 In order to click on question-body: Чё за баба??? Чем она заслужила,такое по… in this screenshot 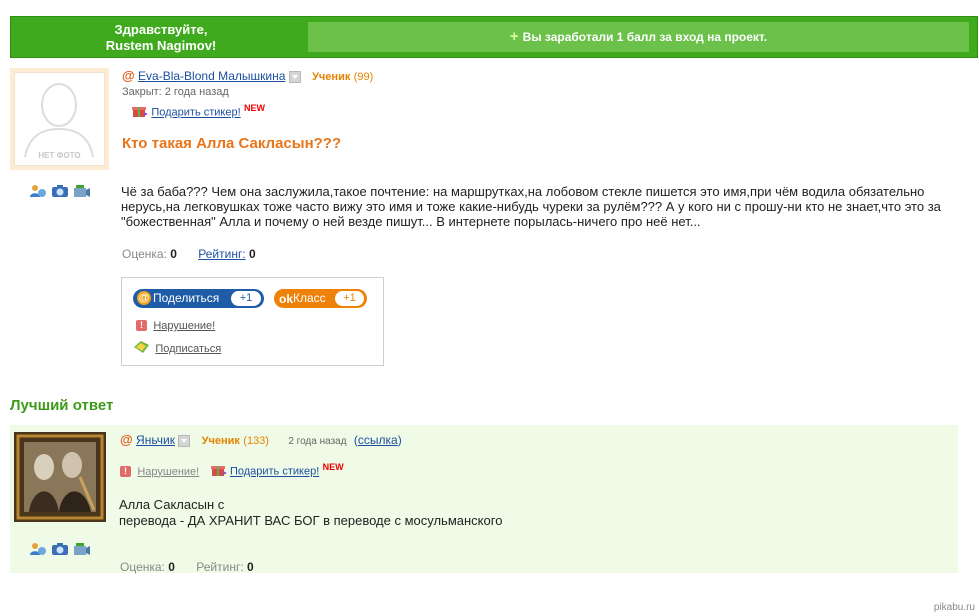, I will do `click(531, 206)`.